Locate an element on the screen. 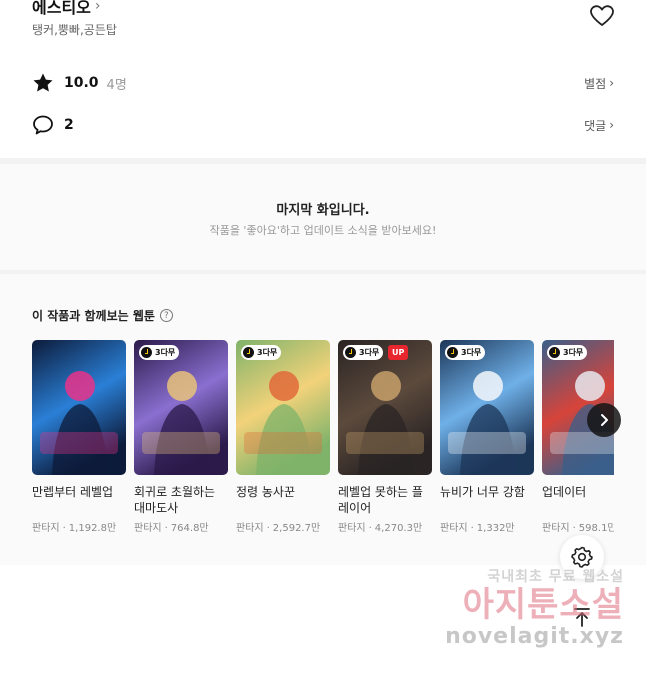 The image size is (646, 681). recommendation-title: 이 작품과 함께보는 웹툰 is located at coordinates (93, 316).